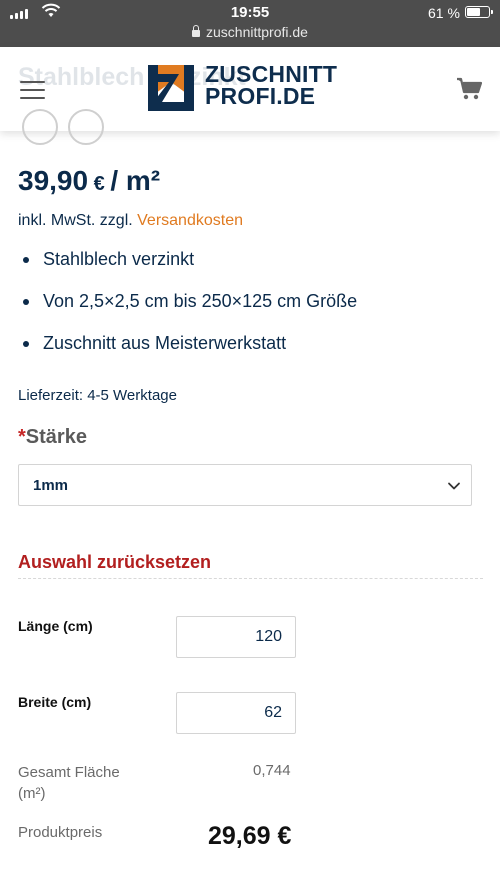 Image resolution: width=500 pixels, height=889 pixels. I want to click on site-header: Stahlblech verzinkt ZUSCHNITT PROFI.DE, so click(250, 96).